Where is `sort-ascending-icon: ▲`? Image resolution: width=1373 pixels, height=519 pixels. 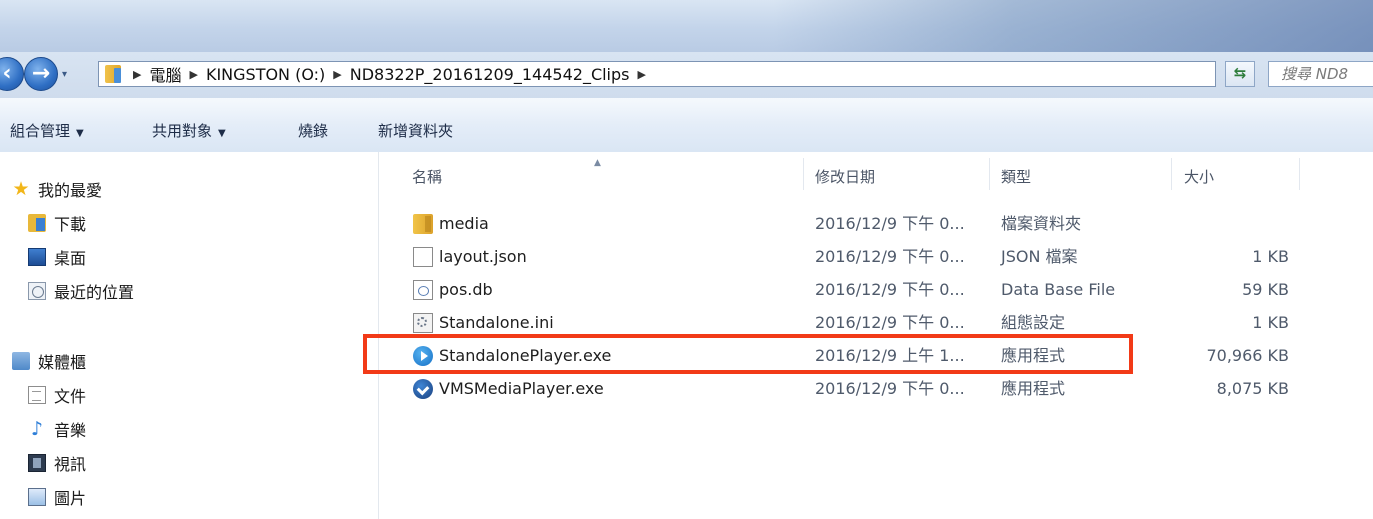
sort-ascending-icon: ▲ is located at coordinates (597, 163).